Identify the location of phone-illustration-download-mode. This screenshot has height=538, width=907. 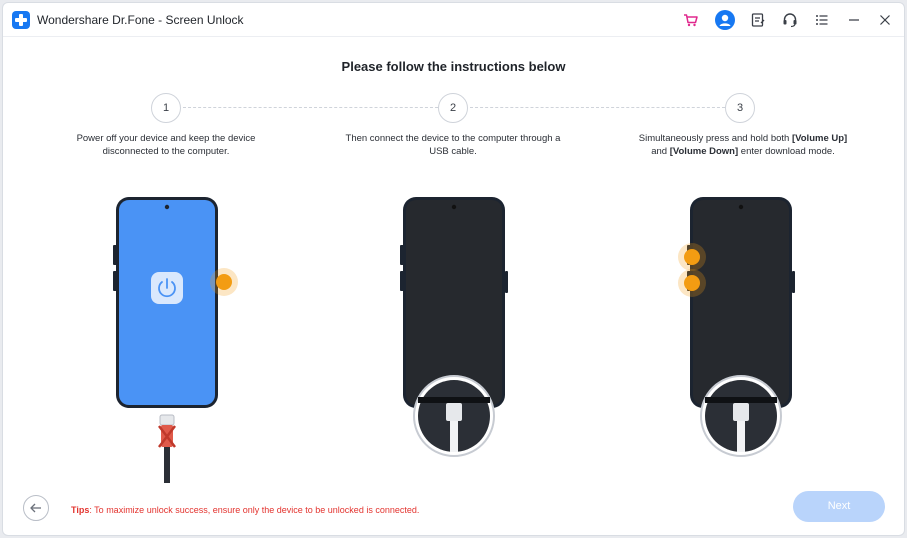
(736, 327).